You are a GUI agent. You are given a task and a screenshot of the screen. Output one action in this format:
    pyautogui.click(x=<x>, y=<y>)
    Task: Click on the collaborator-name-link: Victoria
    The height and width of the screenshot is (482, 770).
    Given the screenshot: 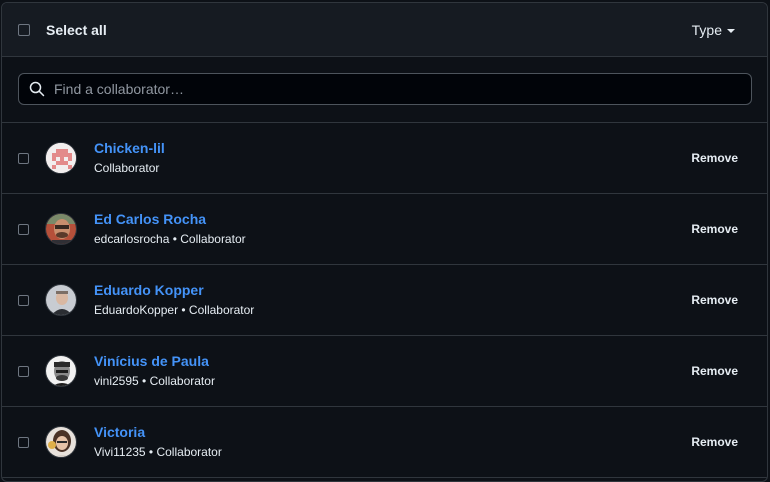 What is the action you would take?
    pyautogui.click(x=158, y=432)
    